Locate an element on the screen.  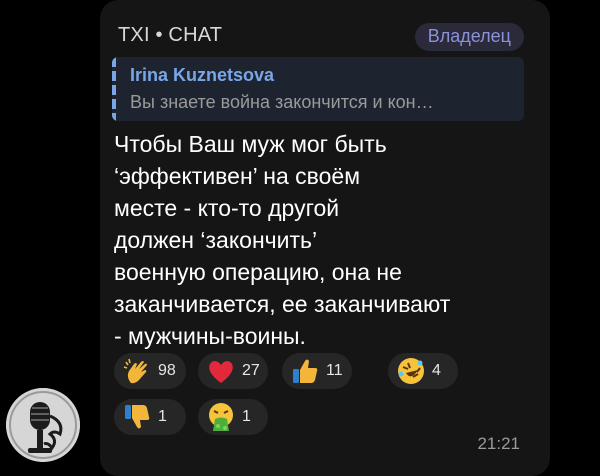
message-line: месте - кто-то другой is located at coordinates (227, 208).